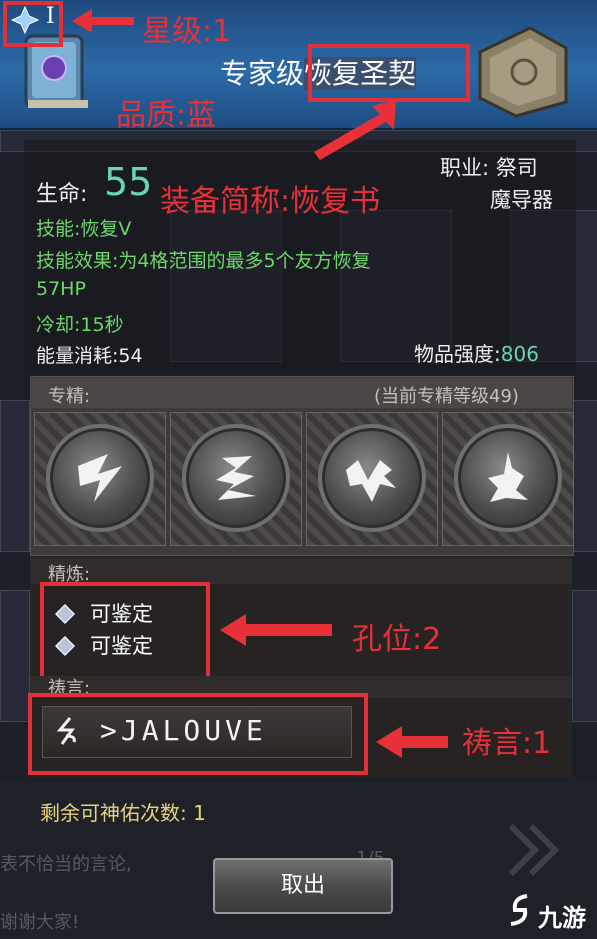  Describe the element at coordinates (270, 201) in the screenshot. I see `annotation-short-name: 装备简称:恢复书` at that location.